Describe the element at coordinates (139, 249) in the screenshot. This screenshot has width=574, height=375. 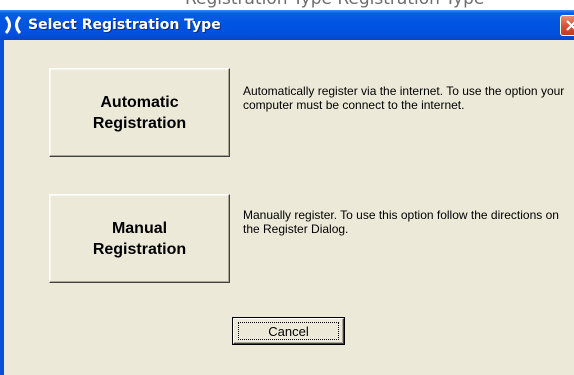
I see `manual-button-line2: Registration` at that location.